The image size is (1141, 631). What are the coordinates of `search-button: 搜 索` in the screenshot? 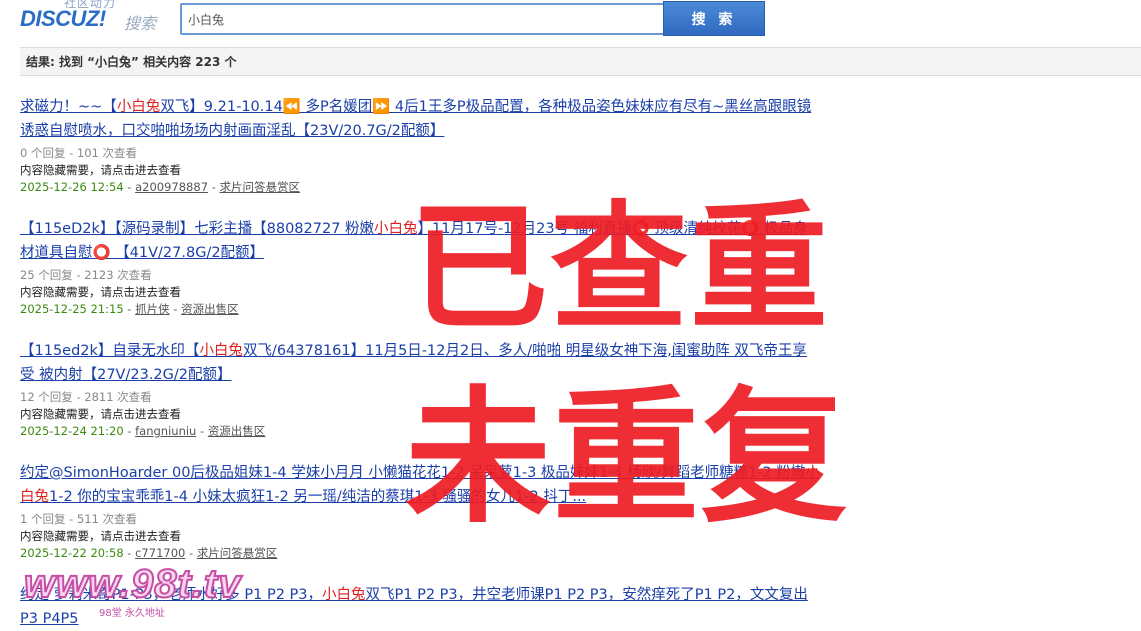 It's located at (714, 18).